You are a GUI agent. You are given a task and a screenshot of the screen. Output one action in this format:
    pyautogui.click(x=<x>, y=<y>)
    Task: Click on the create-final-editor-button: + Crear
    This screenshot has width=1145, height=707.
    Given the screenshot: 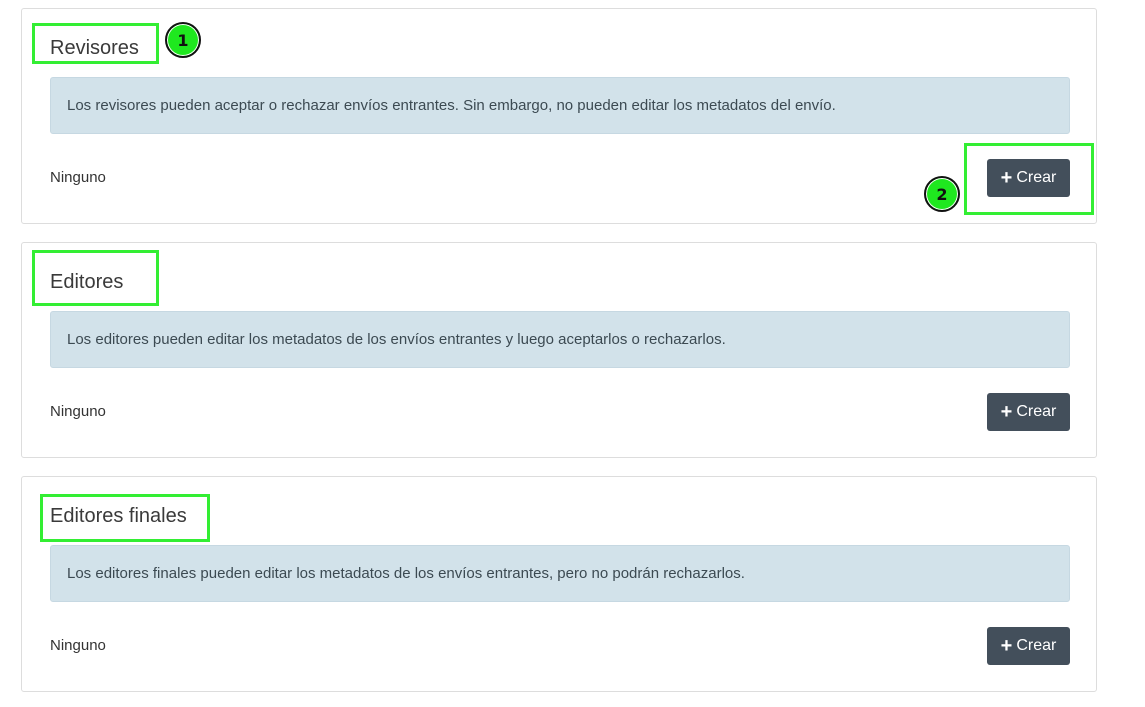 What is the action you would take?
    pyautogui.click(x=1028, y=646)
    